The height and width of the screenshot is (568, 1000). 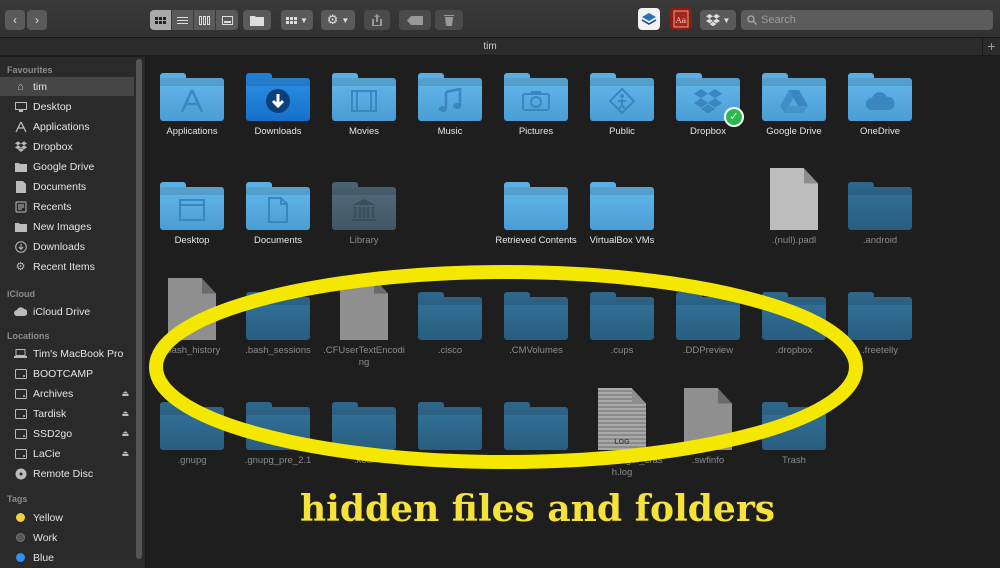 What do you see at coordinates (622, 433) in the screenshot?
I see `file-item: LOG .pia_manager_crash.log` at bounding box center [622, 433].